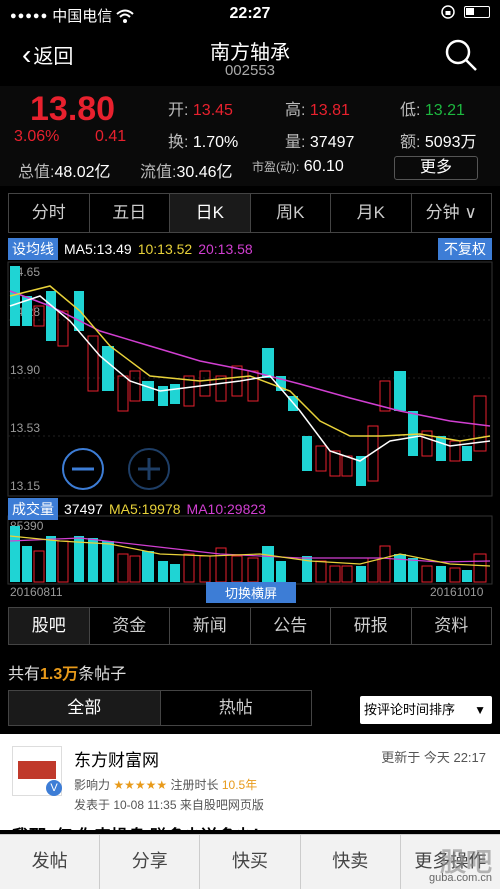 Image resolution: width=500 pixels, height=889 pixels. I want to click on post-updated: 更新于 今天 22:17, so click(433, 757).